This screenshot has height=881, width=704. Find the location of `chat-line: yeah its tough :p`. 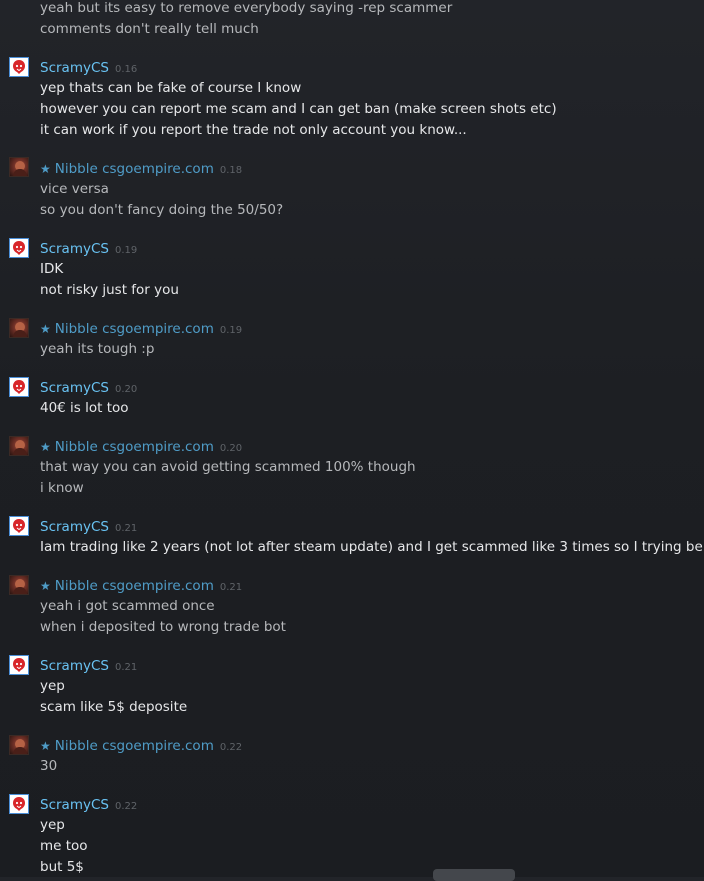

chat-line: yeah its tough :p is located at coordinates (97, 349).